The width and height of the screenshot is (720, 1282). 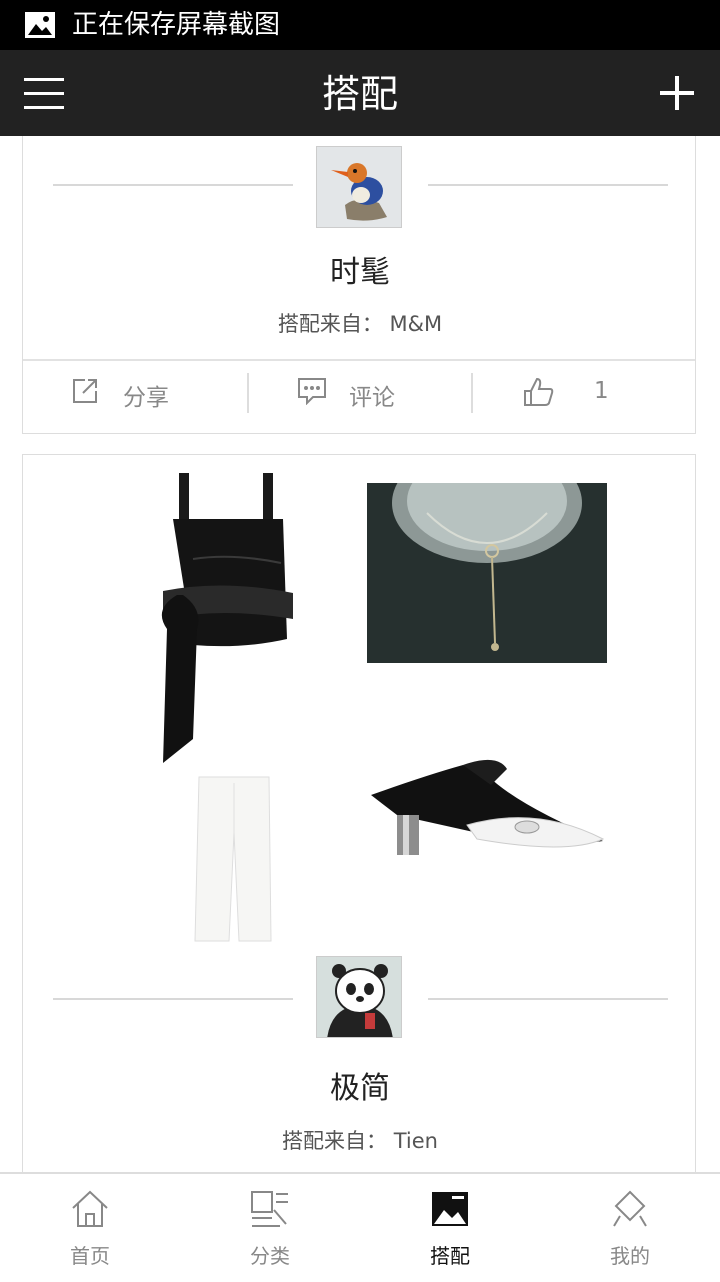 What do you see at coordinates (146, 398) in the screenshot?
I see `share-label: 分享` at bounding box center [146, 398].